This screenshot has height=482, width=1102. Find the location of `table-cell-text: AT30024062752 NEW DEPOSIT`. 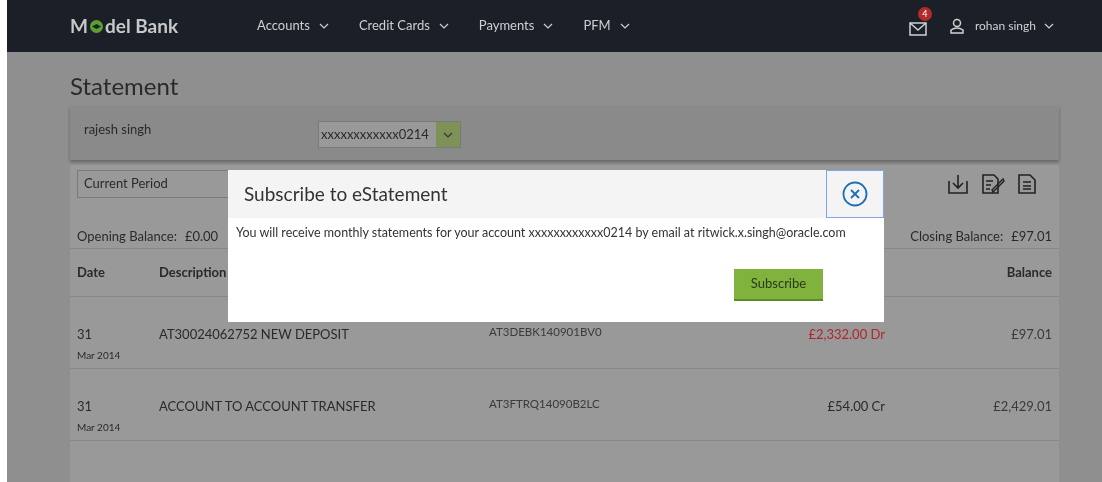

table-cell-text: AT30024062752 NEW DEPOSIT is located at coordinates (254, 334).